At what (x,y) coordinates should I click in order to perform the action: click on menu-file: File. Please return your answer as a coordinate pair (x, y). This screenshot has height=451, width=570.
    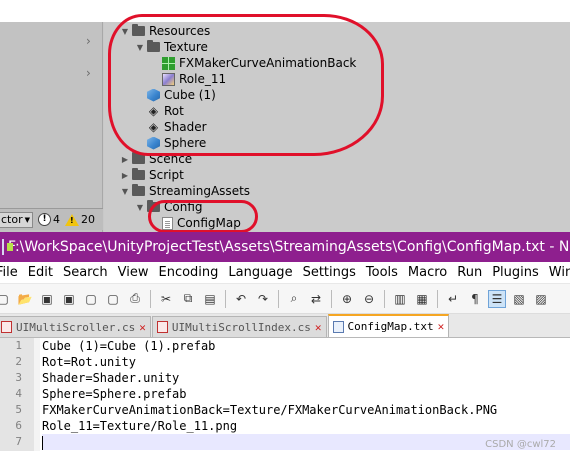
    Looking at the image, I should click on (11, 272).